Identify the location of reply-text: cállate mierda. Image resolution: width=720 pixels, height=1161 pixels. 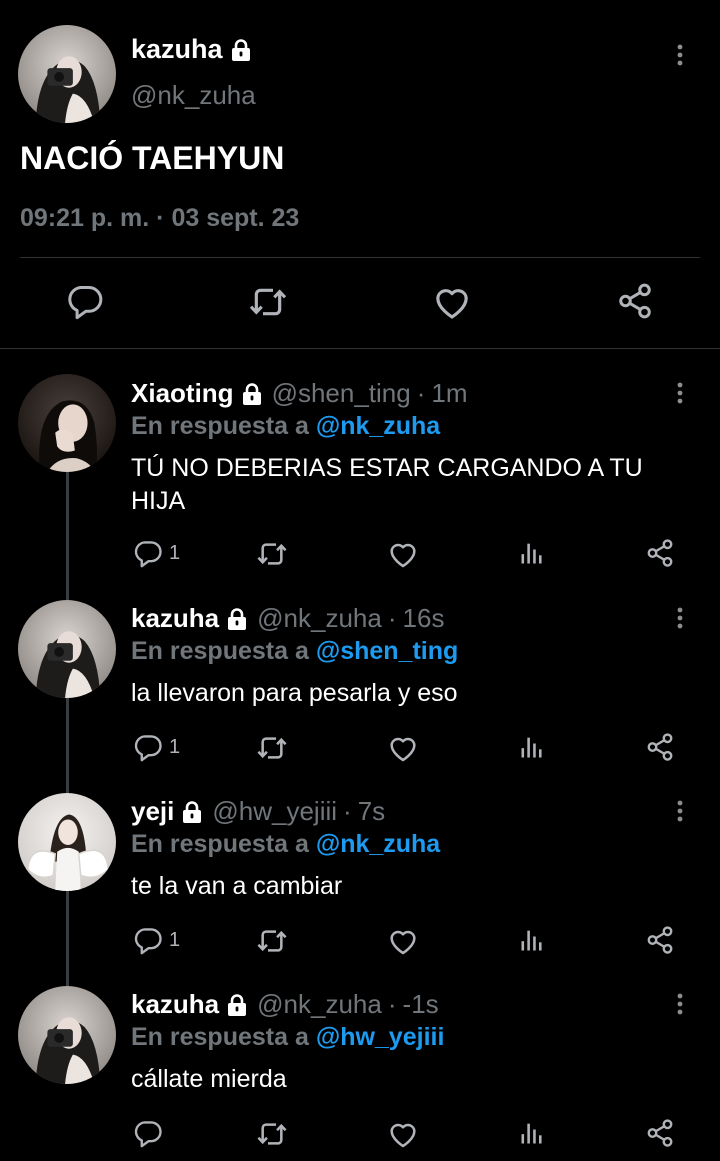
(209, 1079).